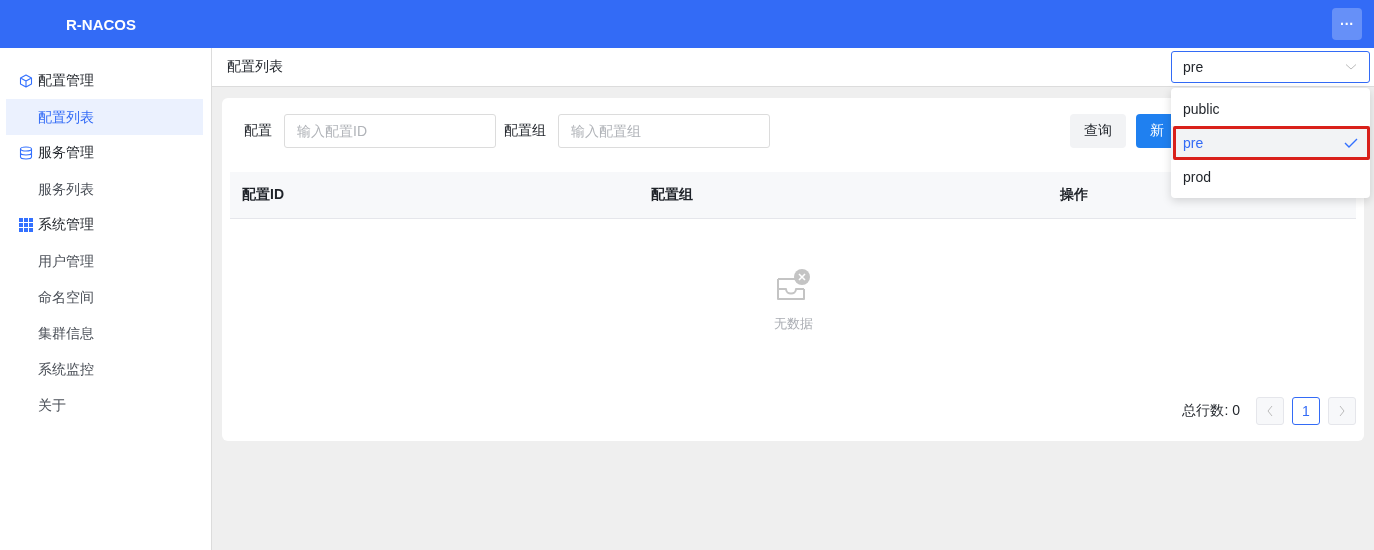 The height and width of the screenshot is (550, 1374). What do you see at coordinates (258, 131) in the screenshot?
I see `filter-label: 配置` at bounding box center [258, 131].